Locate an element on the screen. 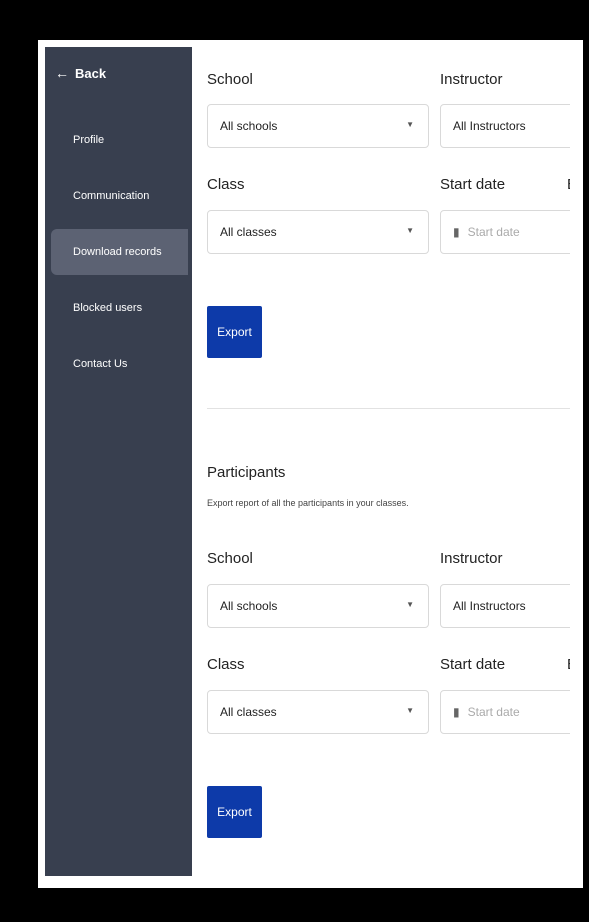 The width and height of the screenshot is (589, 922). back-label: Back is located at coordinates (91, 73).